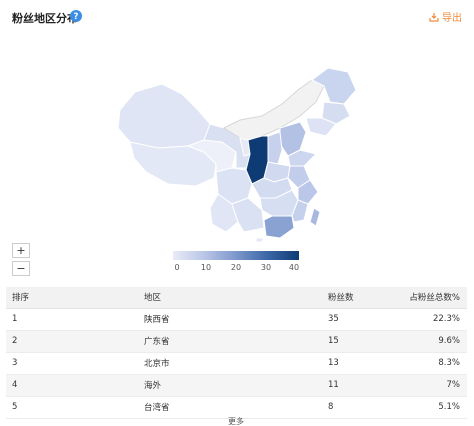 The height and width of the screenshot is (426, 474). Describe the element at coordinates (433, 385) in the screenshot. I see `pct-cell: 7%` at that location.